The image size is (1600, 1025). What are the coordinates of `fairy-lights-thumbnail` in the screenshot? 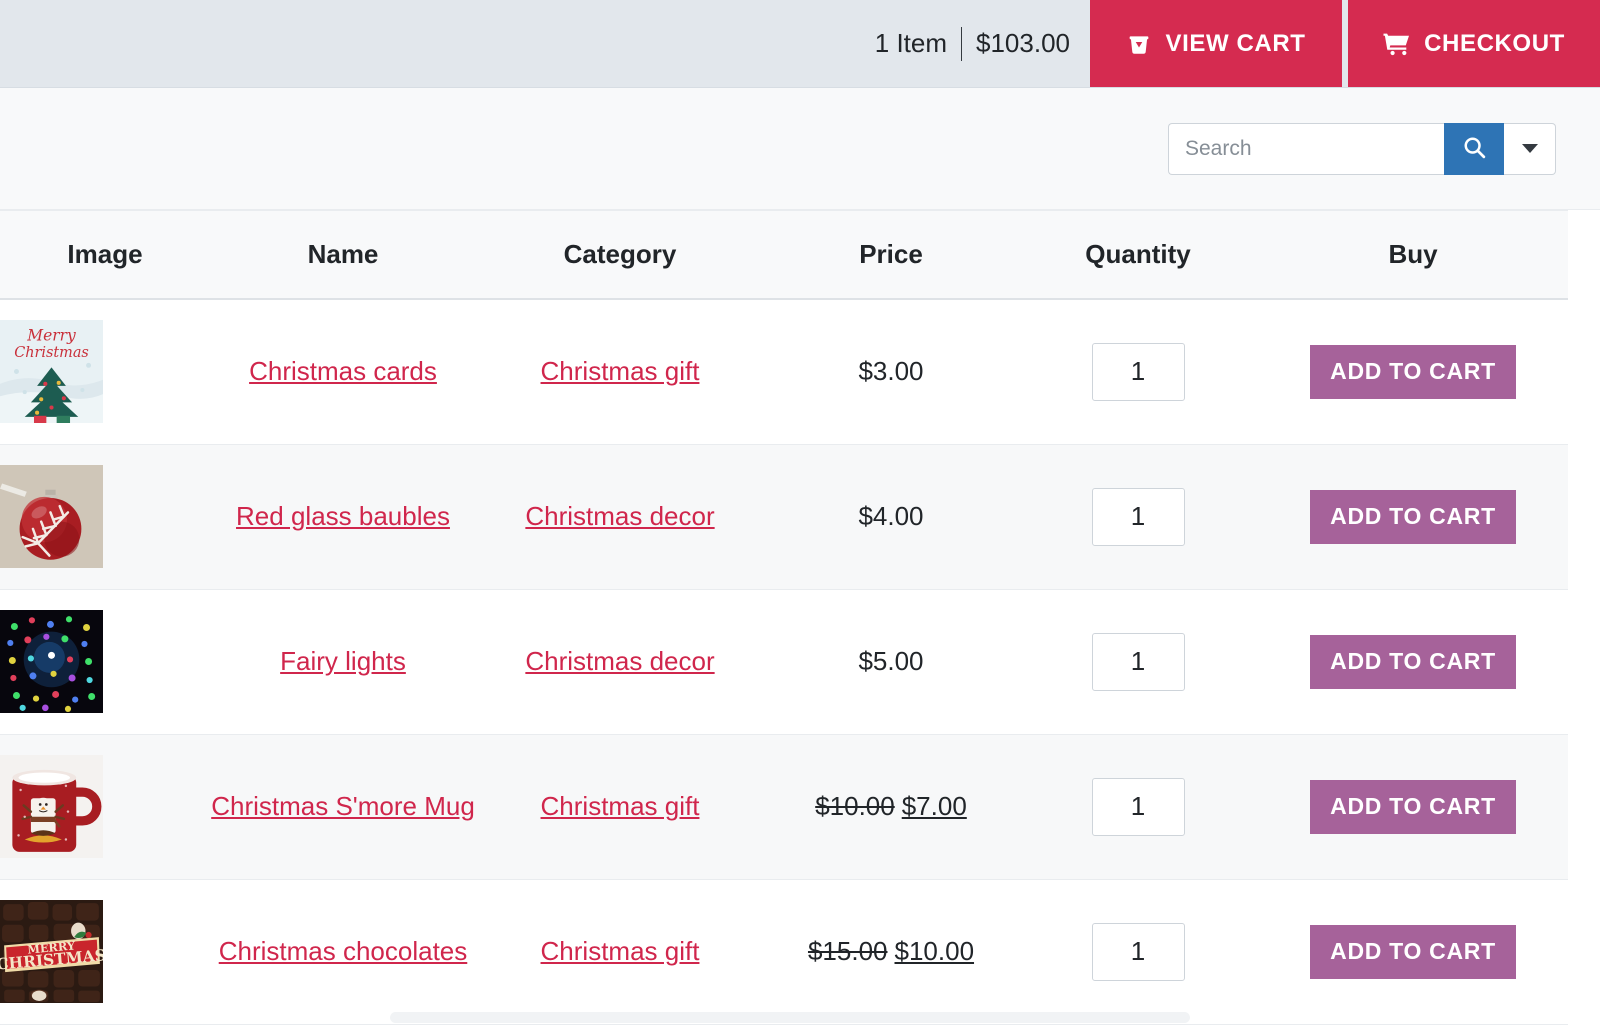 It's located at (51, 661).